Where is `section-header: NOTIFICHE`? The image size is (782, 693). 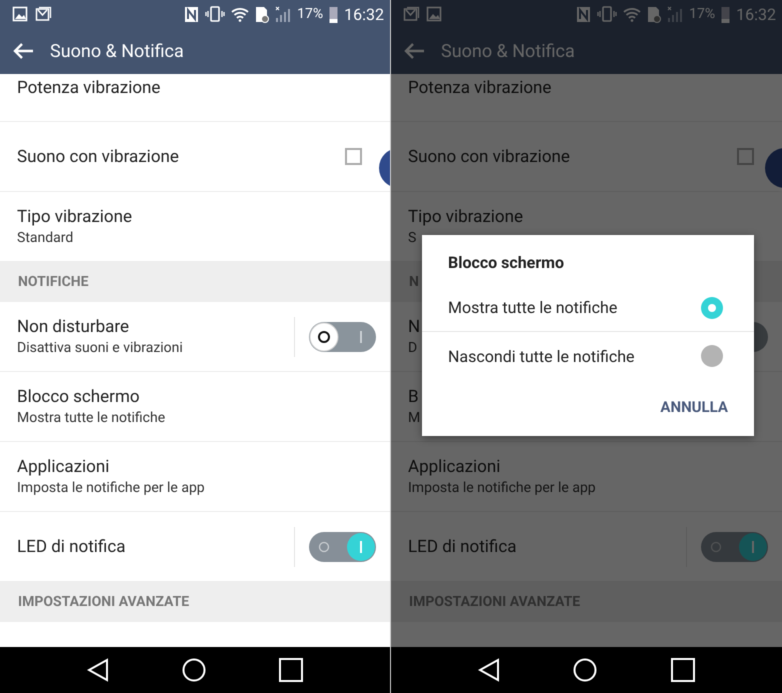 section-header: NOTIFICHE is located at coordinates (195, 282).